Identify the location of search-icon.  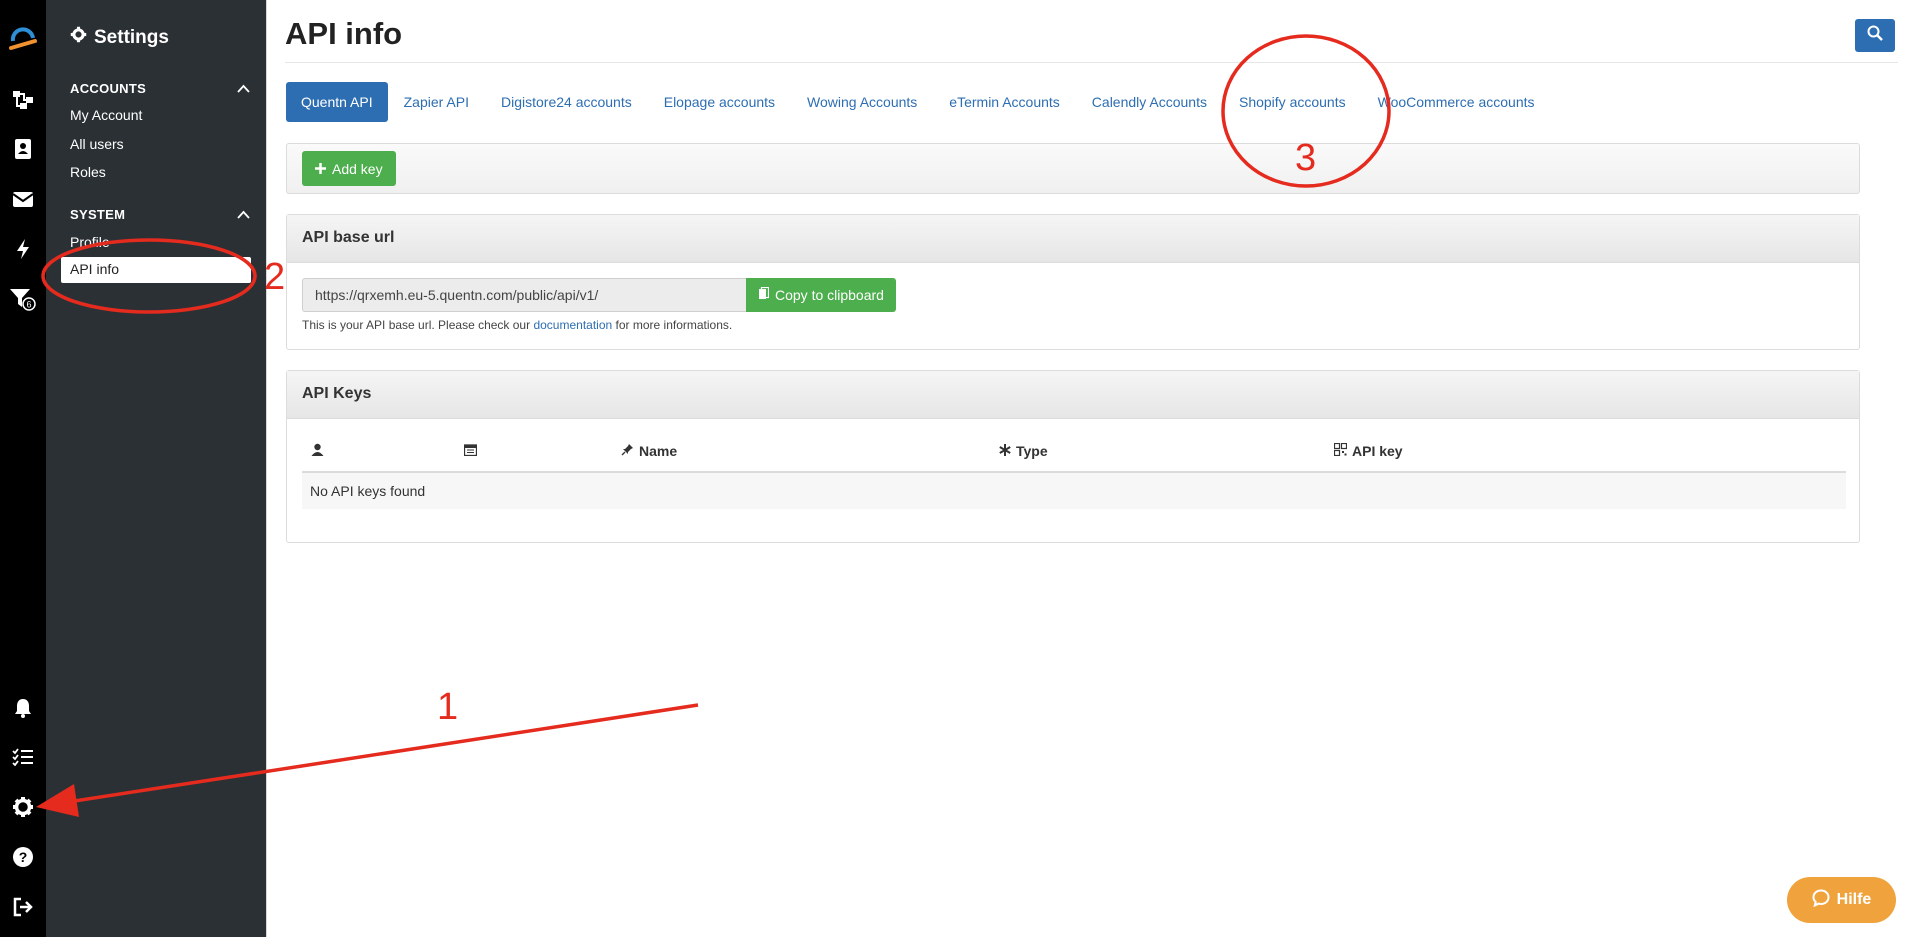
(1875, 35).